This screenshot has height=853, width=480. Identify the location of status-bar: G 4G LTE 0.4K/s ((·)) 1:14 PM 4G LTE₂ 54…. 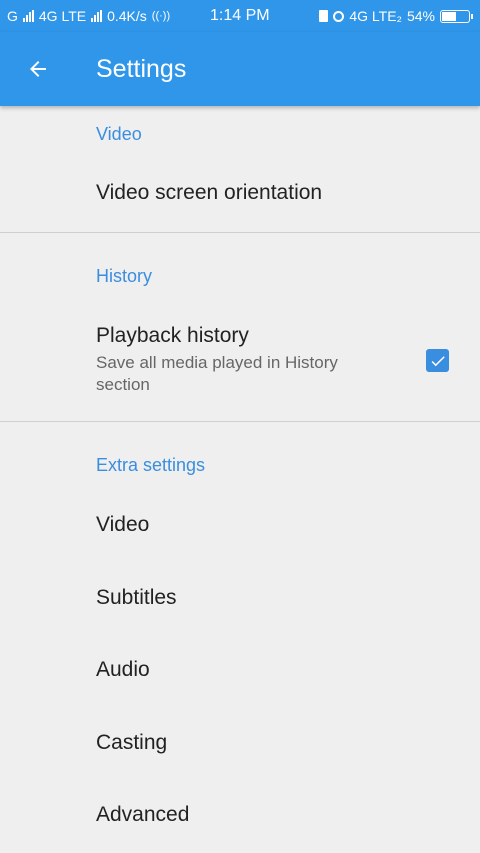
(240, 16).